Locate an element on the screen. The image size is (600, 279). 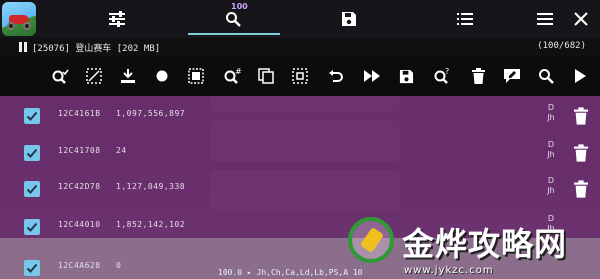
row-address: 12C4A628 is located at coordinates (79, 265).